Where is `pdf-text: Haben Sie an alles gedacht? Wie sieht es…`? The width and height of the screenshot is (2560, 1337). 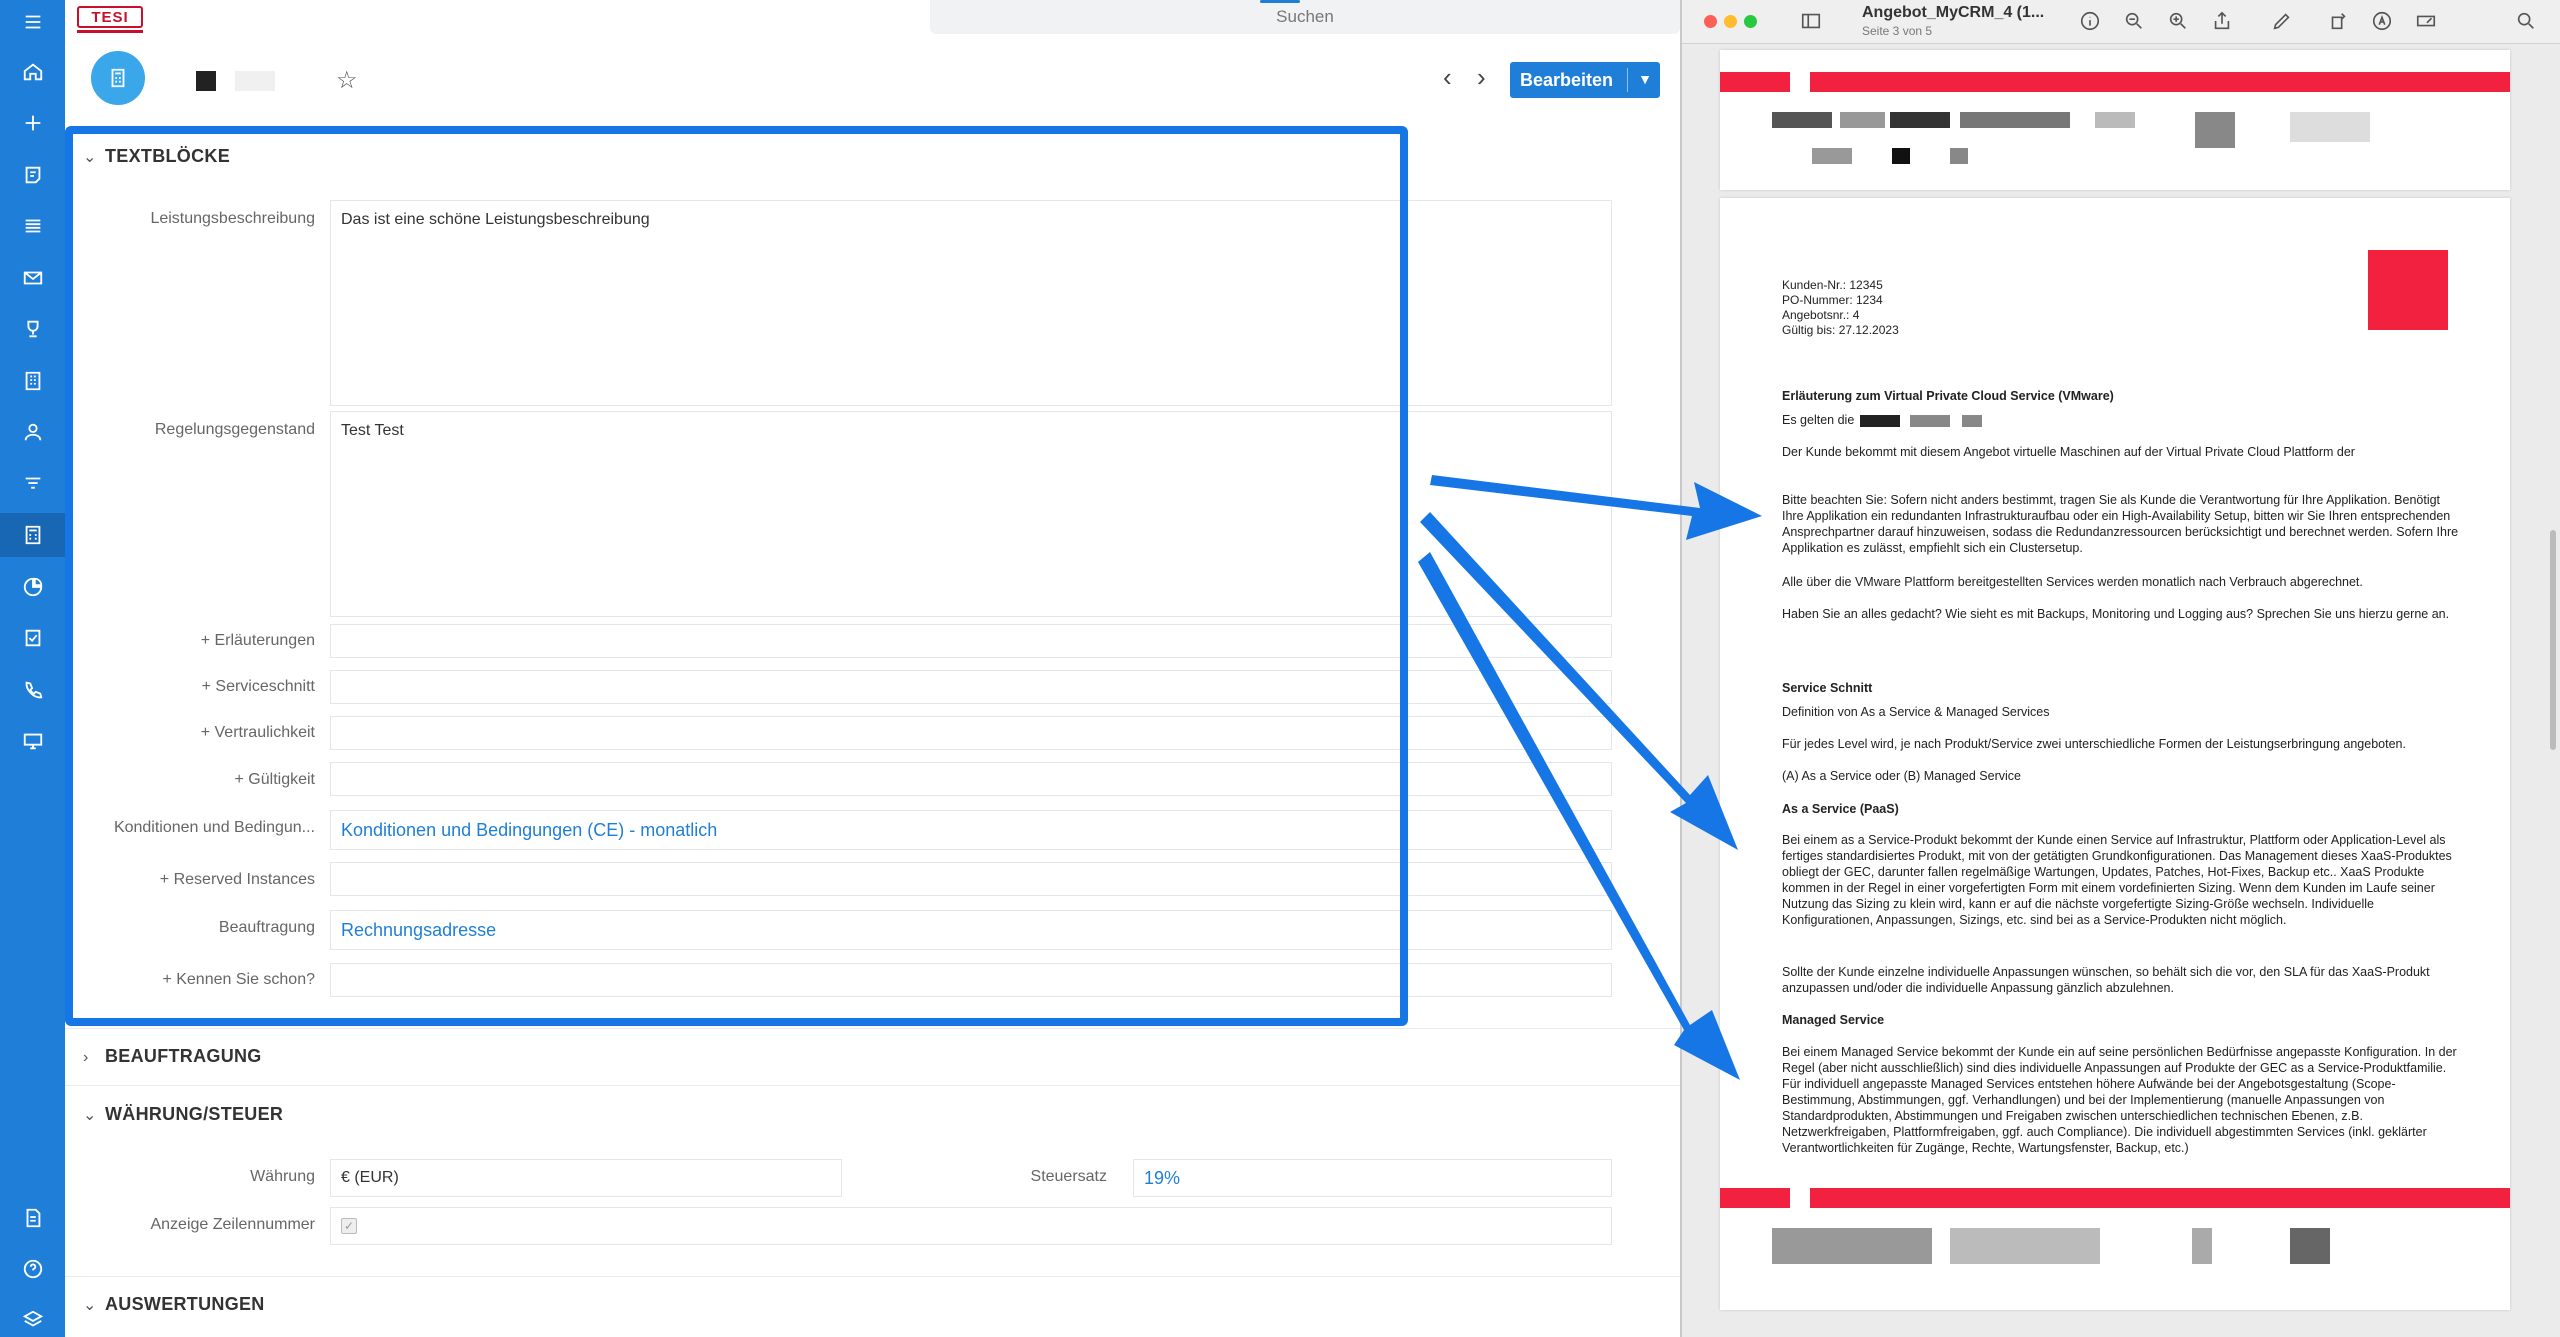
pdf-text: Haben Sie an alles gedacht? Wie sieht es… is located at coordinates (2116, 614).